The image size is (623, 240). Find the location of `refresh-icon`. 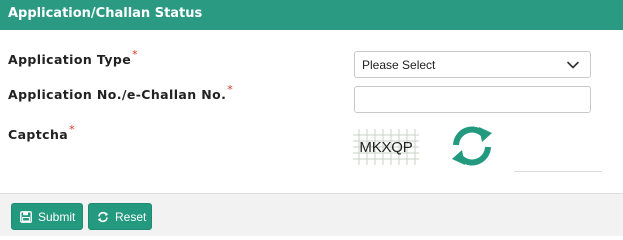

refresh-icon is located at coordinates (472, 146).